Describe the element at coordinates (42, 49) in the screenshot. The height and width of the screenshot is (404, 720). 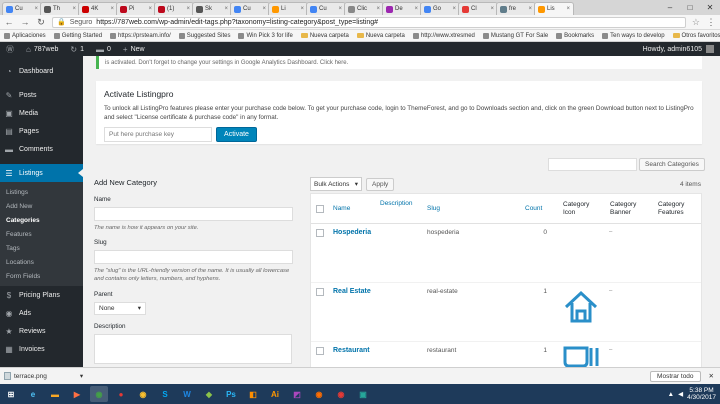
I see `site-name-link: ⌂ 787web` at that location.